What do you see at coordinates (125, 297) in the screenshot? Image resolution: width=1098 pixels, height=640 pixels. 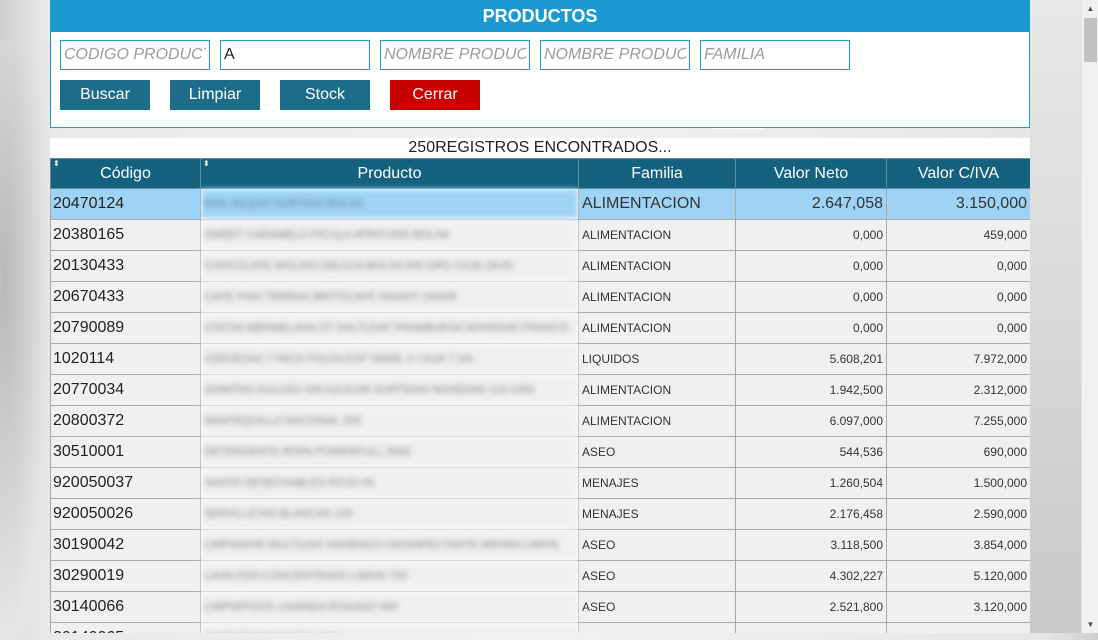 I see `cell-codigo: 20670433` at bounding box center [125, 297].